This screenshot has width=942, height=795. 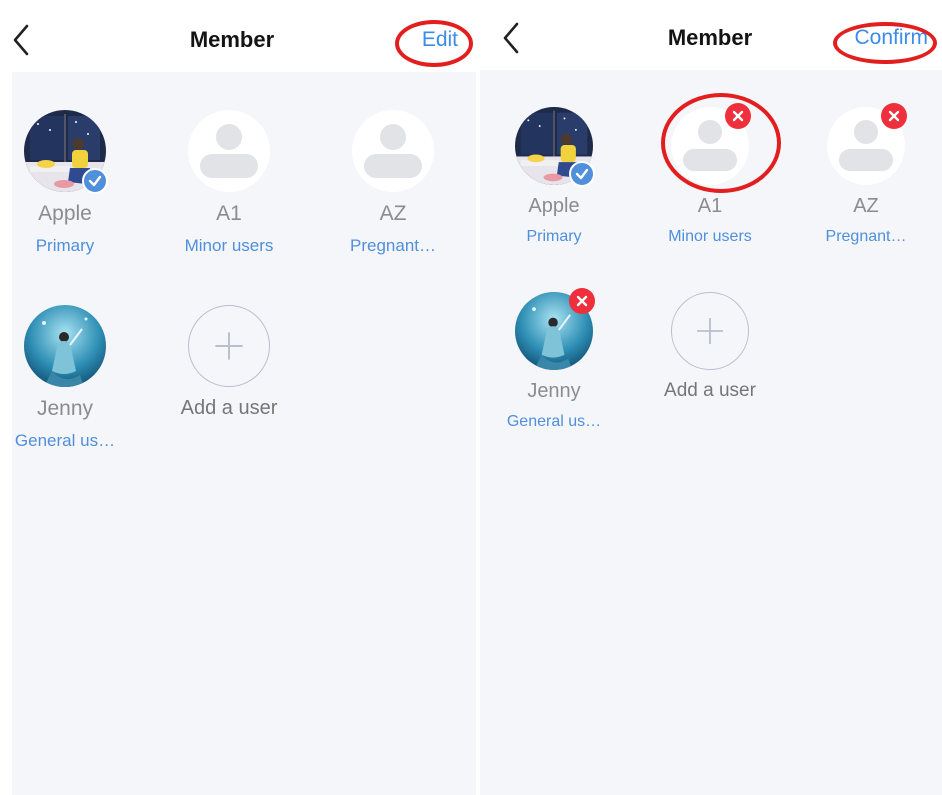 What do you see at coordinates (710, 35) in the screenshot?
I see `header-bar: Member Confirm` at bounding box center [710, 35].